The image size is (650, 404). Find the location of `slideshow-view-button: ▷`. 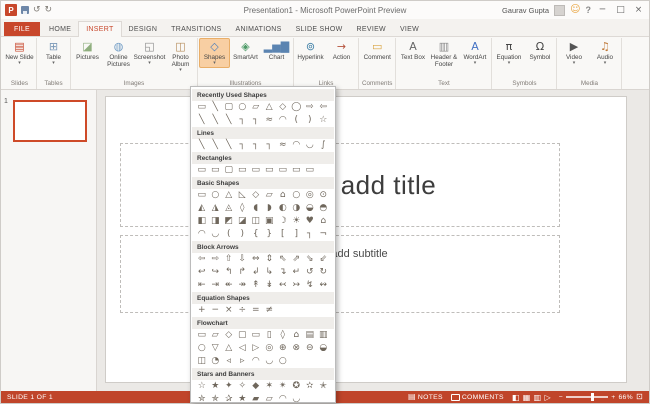

slideshow-view-button: ▷ is located at coordinates (547, 397).